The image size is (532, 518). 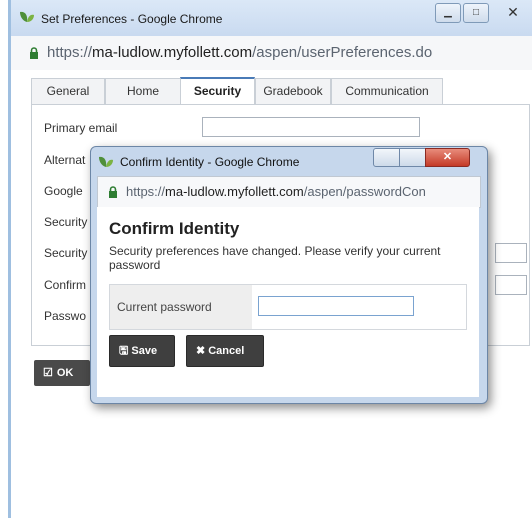 I want to click on primary-email-label: Primary email, so click(x=81, y=128).